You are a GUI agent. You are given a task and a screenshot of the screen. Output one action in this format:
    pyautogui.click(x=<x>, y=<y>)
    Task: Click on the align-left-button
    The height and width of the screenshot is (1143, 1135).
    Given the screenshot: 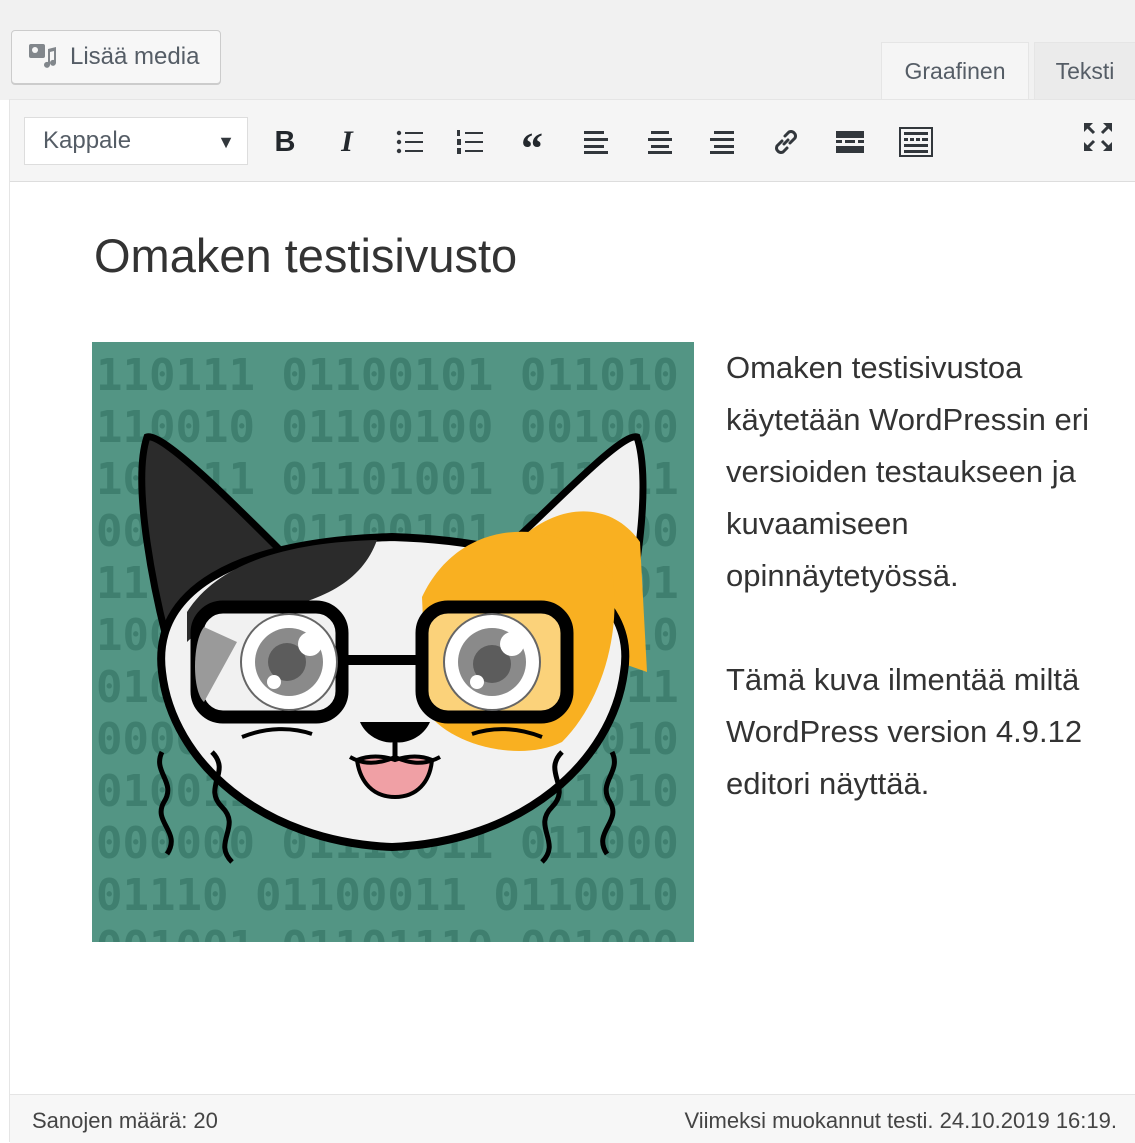 What is the action you would take?
    pyautogui.click(x=596, y=142)
    